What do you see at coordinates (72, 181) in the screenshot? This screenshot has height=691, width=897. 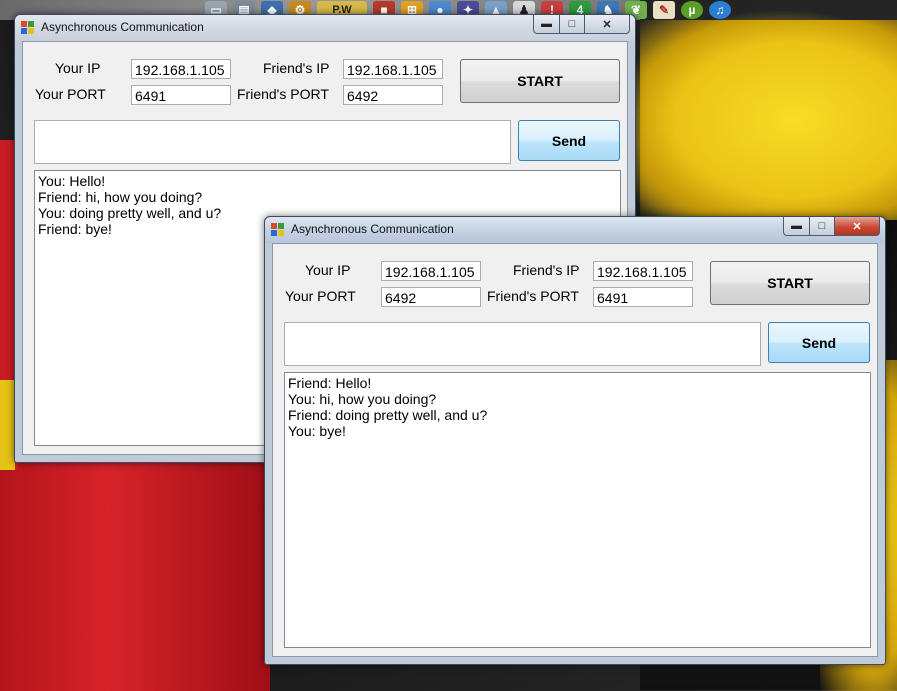 I see `chat-log-line: You: Hello!` at bounding box center [72, 181].